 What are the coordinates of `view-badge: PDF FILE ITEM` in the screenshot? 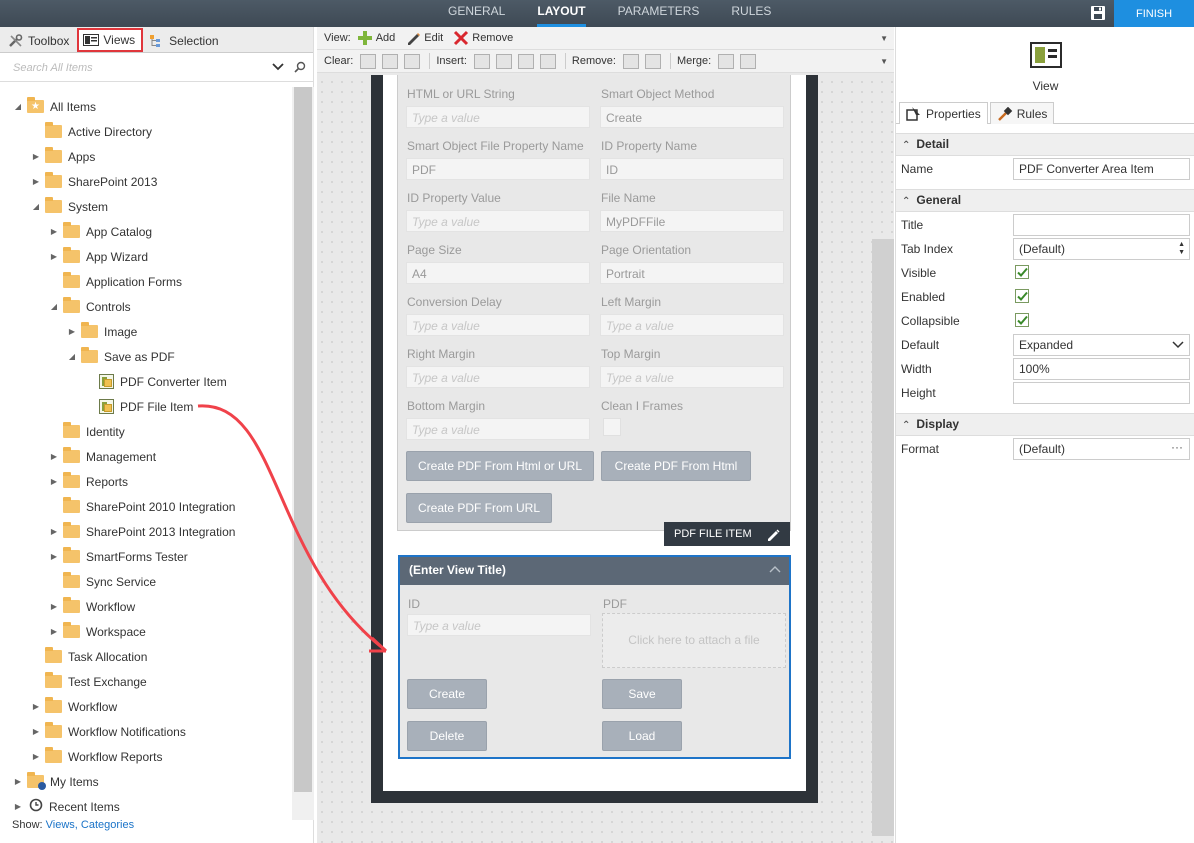 It's located at (727, 534).